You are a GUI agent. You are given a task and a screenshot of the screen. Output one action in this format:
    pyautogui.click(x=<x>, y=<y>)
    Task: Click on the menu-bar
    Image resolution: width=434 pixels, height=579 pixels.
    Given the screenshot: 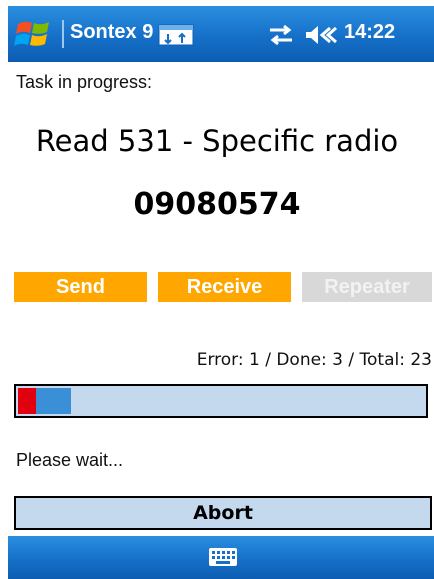 What is the action you would take?
    pyautogui.click(x=221, y=557)
    